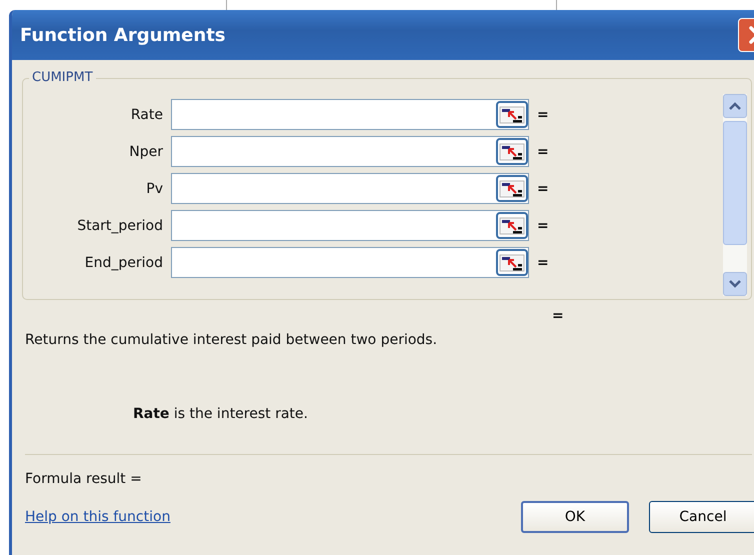  Describe the element at coordinates (575, 517) in the screenshot. I see `dialog-button: OK` at that location.